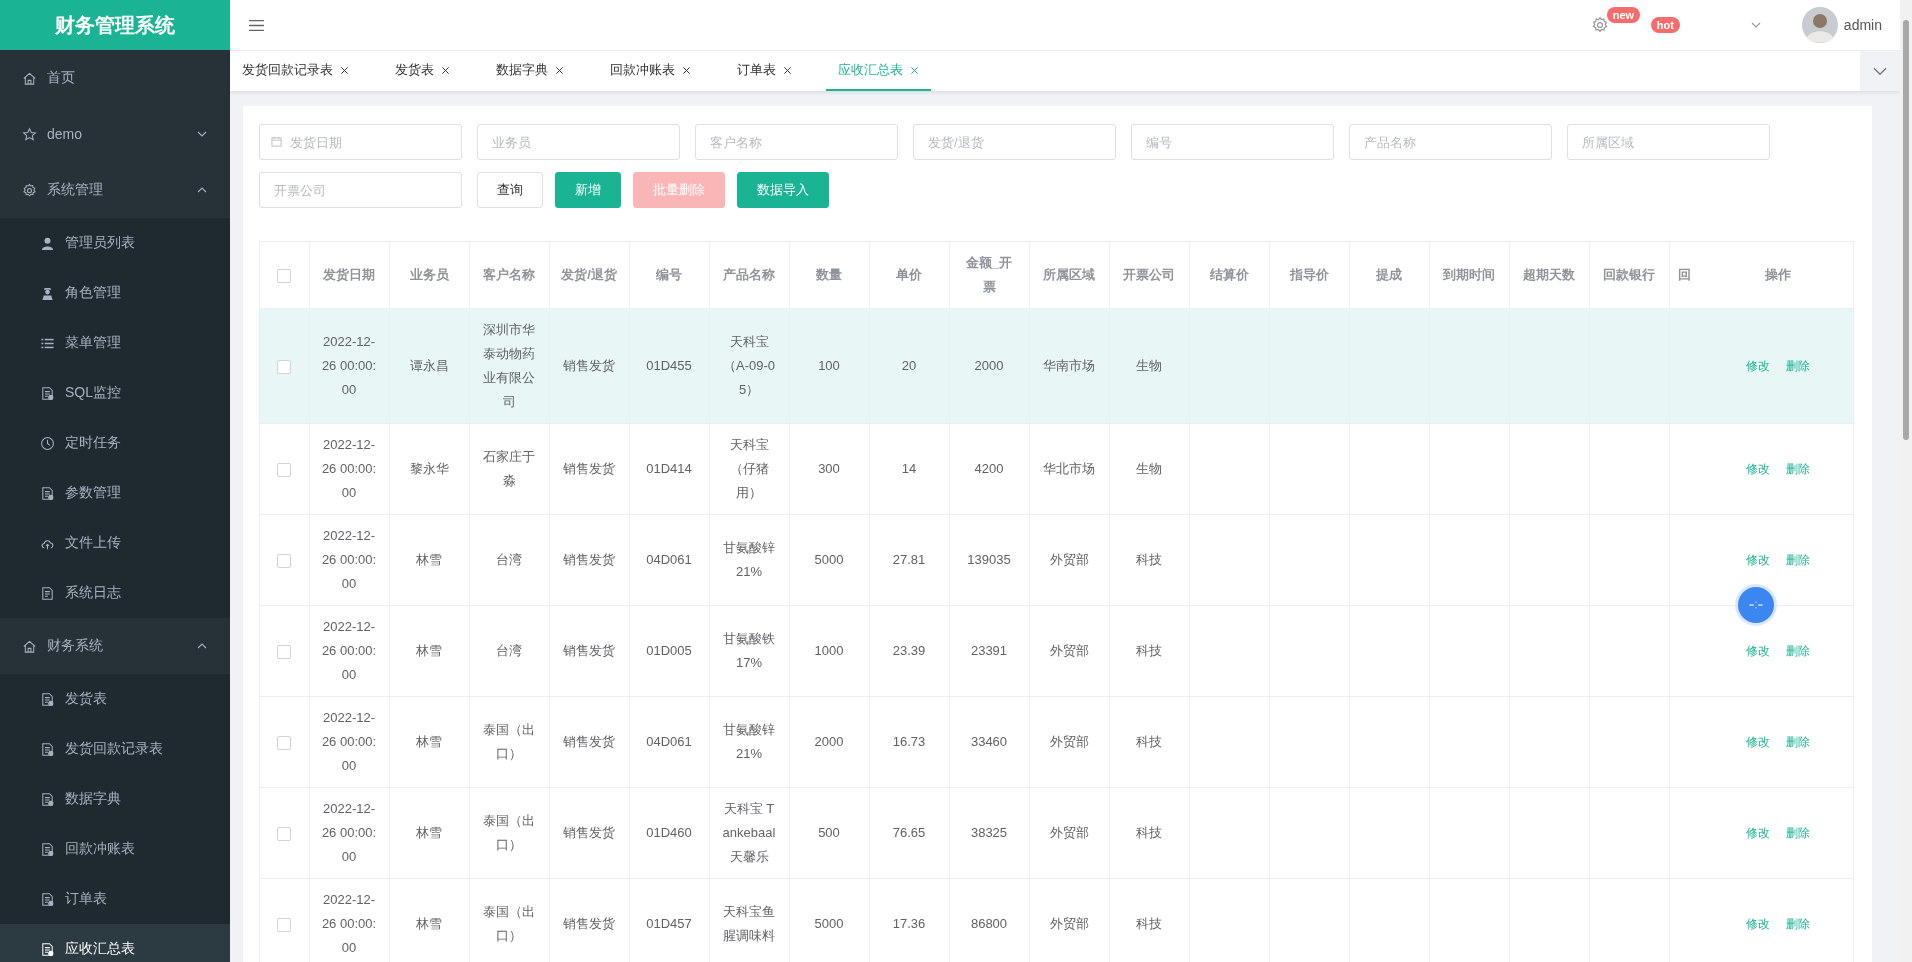  What do you see at coordinates (1069, 468) in the screenshot?
I see `table-cell: 华北市场` at bounding box center [1069, 468].